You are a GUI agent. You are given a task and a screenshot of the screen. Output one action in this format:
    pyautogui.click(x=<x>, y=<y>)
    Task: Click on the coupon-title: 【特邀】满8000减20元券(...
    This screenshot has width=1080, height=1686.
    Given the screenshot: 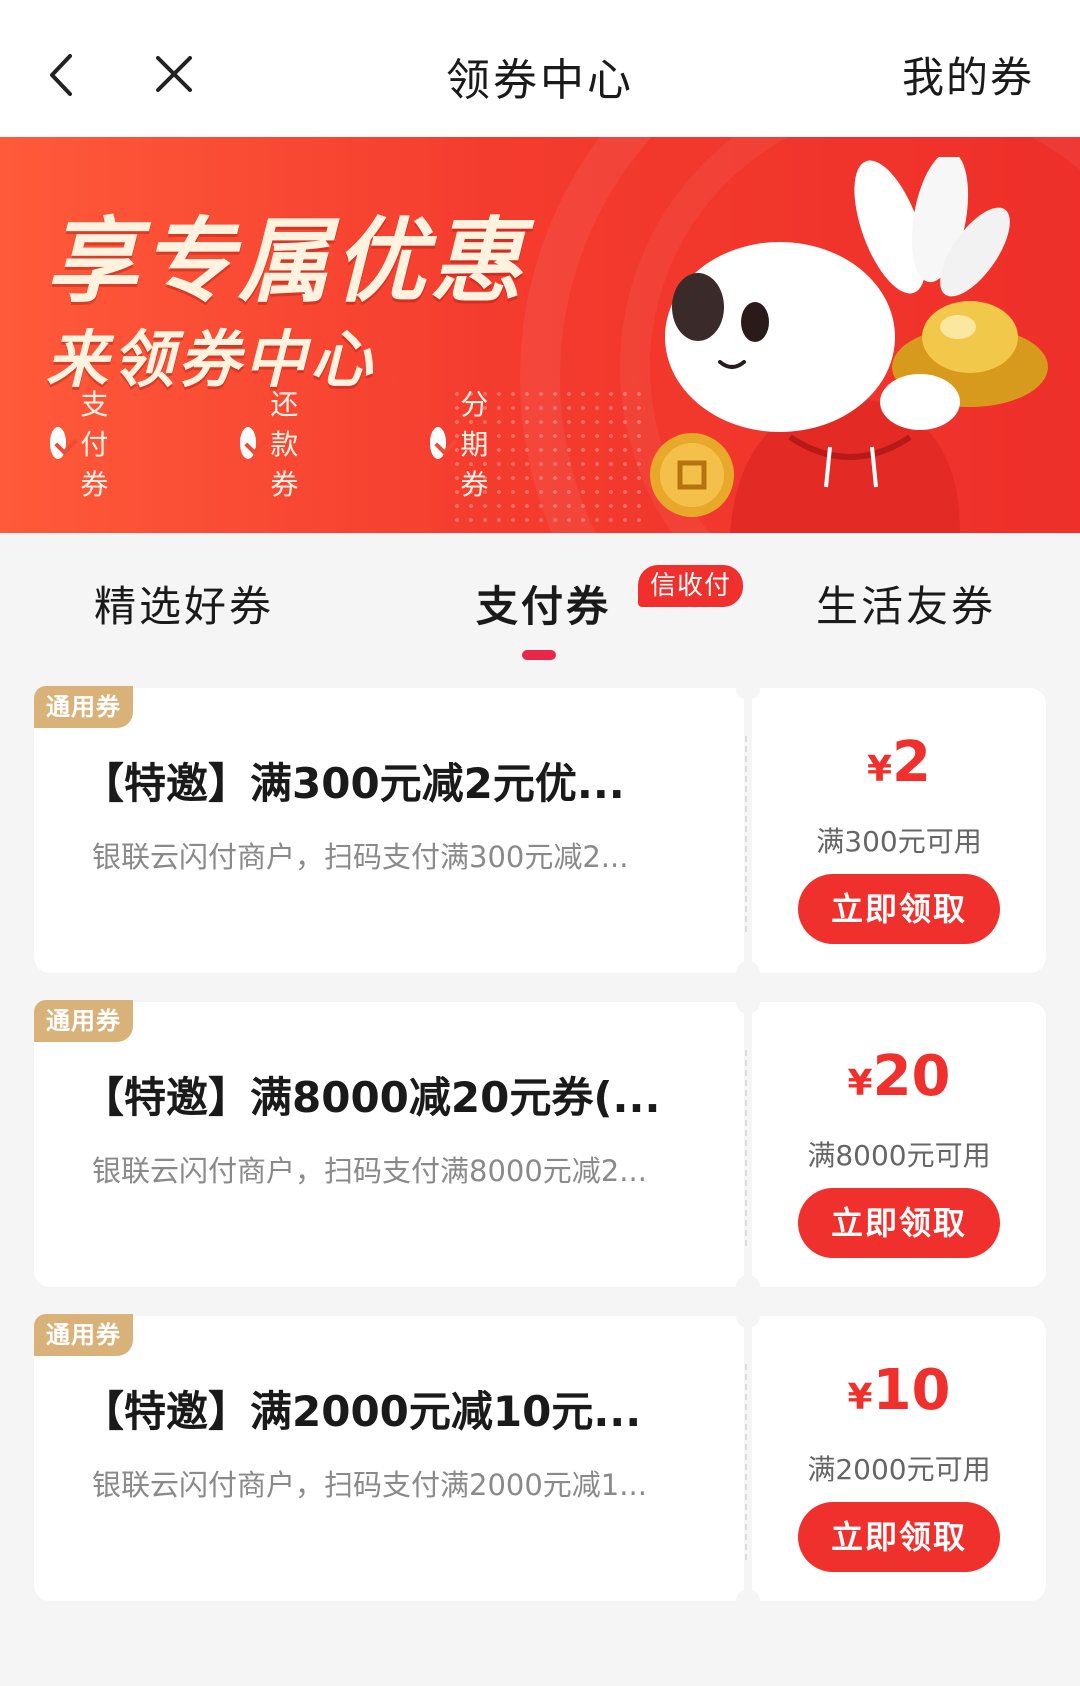 What is the action you would take?
    pyautogui.click(x=371, y=1097)
    